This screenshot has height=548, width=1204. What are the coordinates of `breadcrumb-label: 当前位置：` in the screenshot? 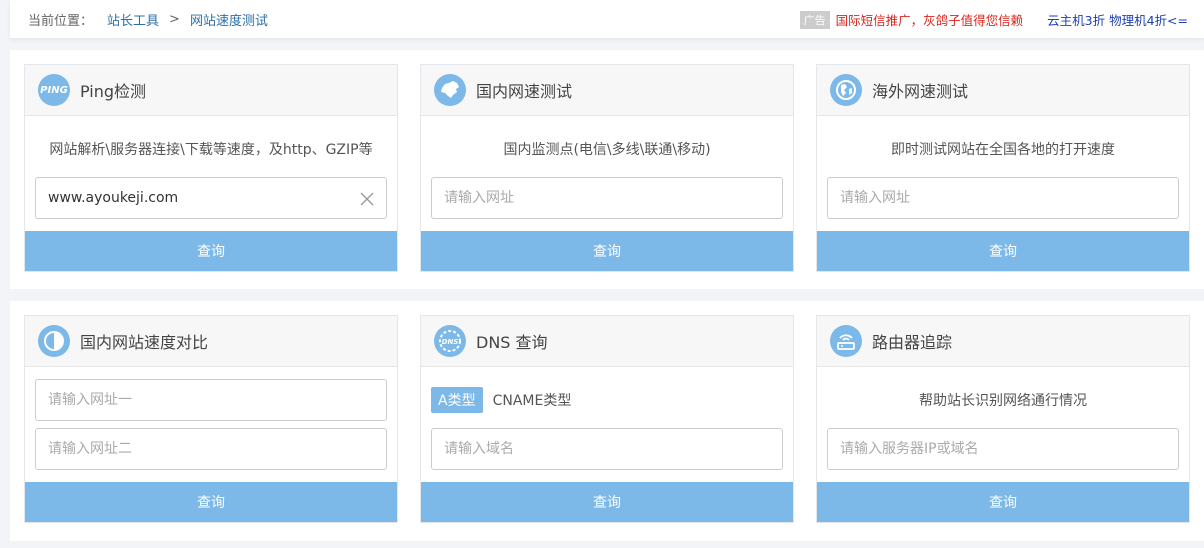 It's located at (61, 21).